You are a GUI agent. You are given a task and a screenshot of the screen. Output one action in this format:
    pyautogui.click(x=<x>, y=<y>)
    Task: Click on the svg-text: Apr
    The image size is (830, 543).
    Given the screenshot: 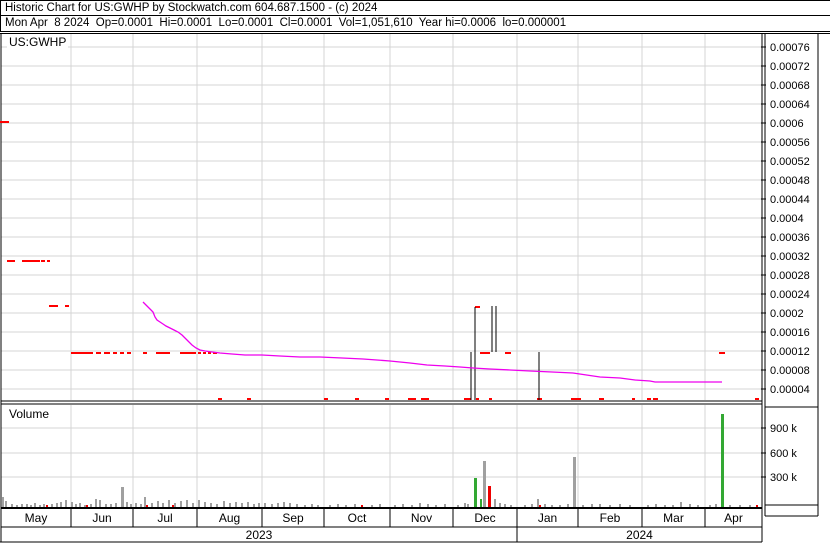 What is the action you would take?
    pyautogui.click(x=733, y=518)
    